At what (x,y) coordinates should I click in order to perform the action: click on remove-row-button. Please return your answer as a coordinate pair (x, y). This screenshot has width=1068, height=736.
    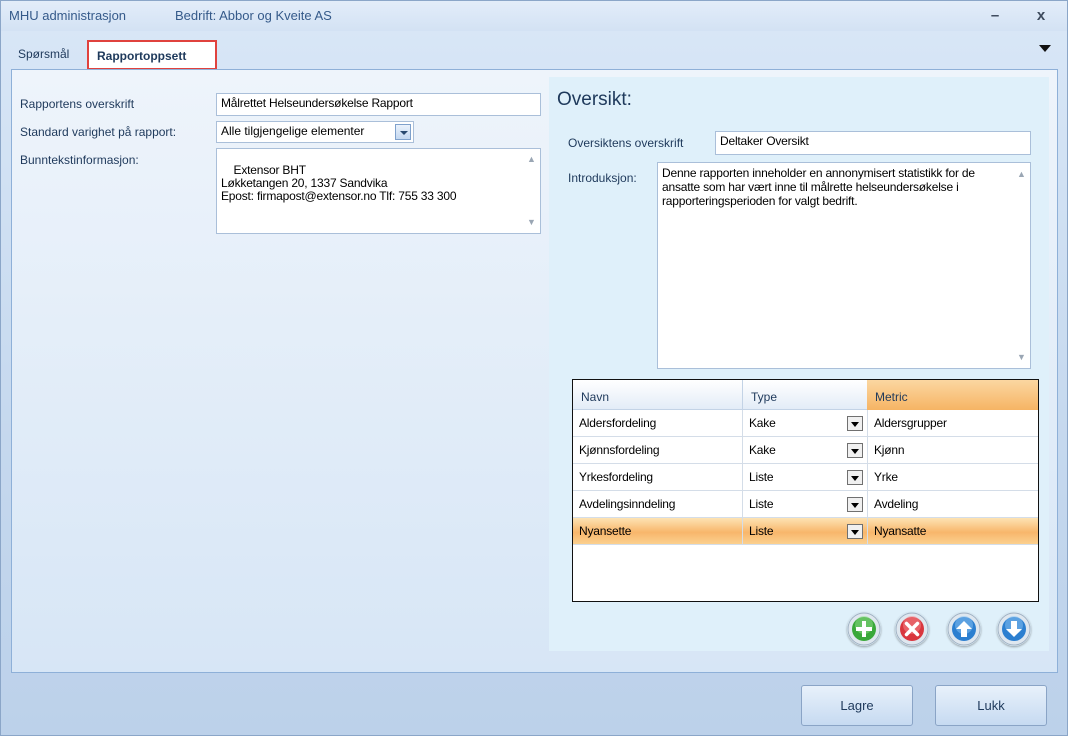
    Looking at the image, I should click on (912, 629).